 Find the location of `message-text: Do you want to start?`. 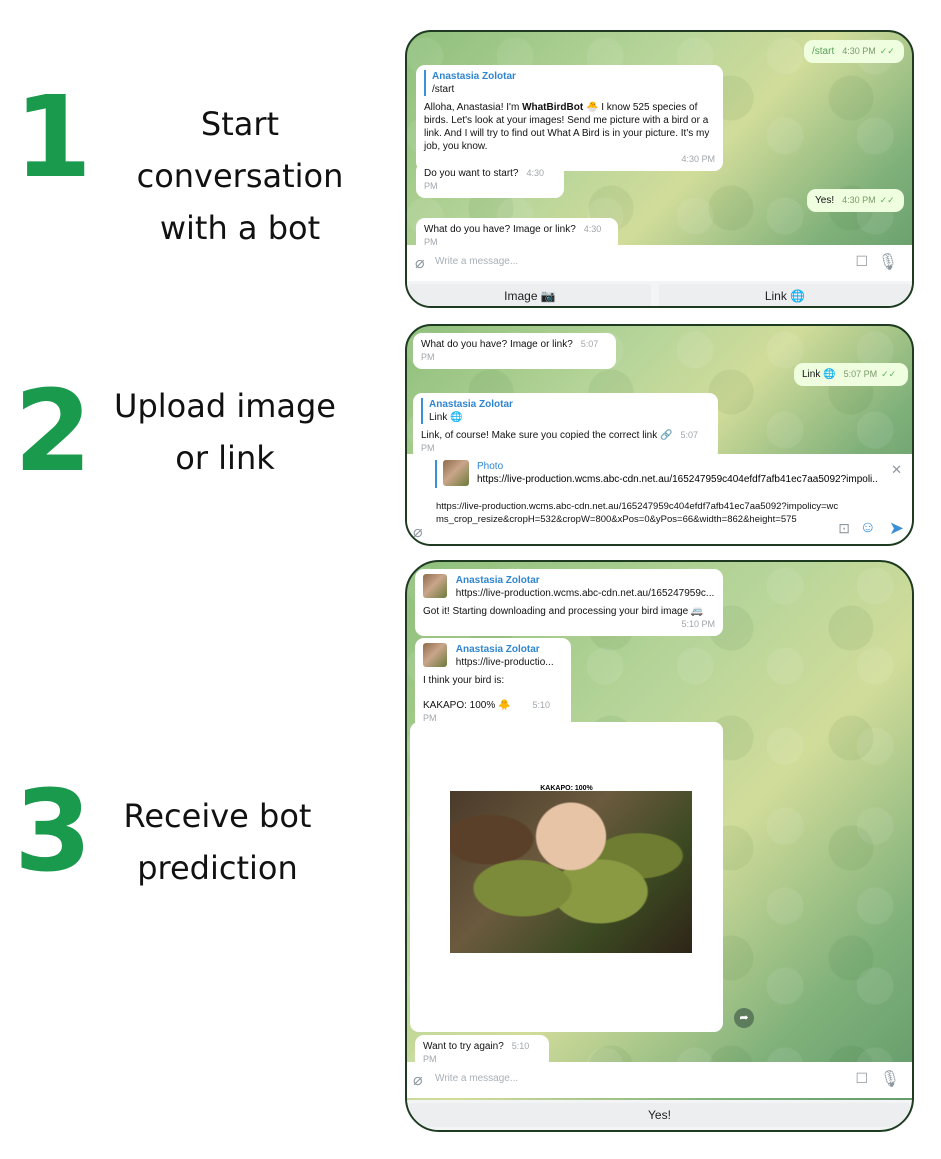

message-text: Do you want to start? is located at coordinates (471, 173).